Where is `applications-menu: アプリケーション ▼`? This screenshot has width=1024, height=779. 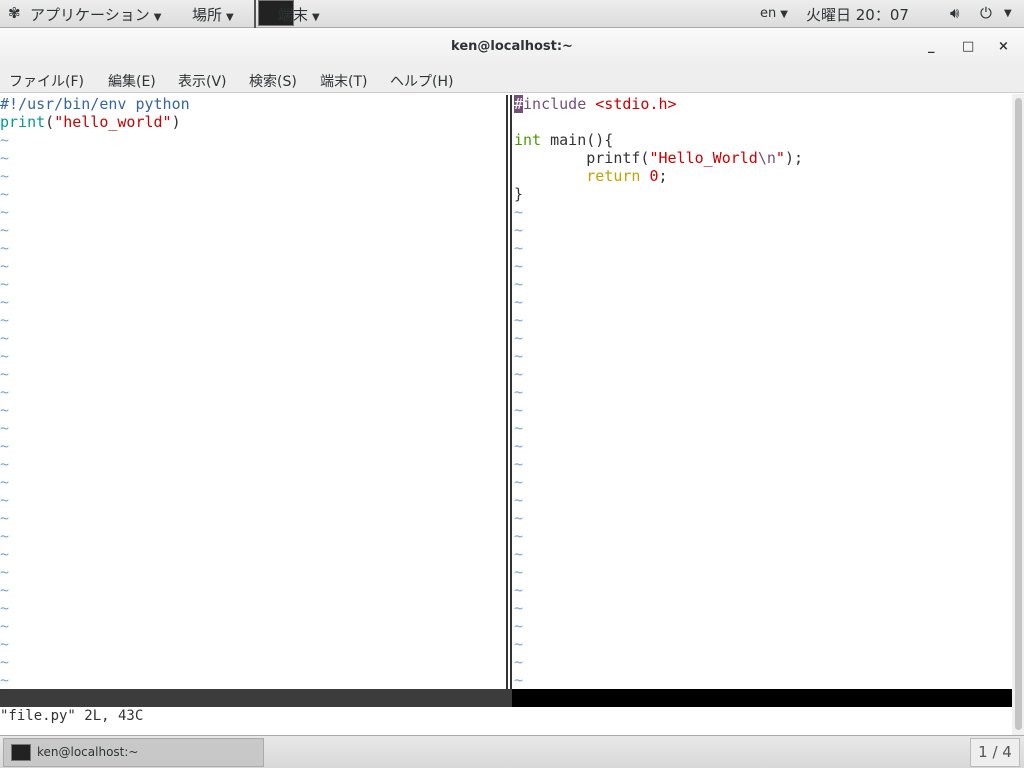 applications-menu: アプリケーション ▼ is located at coordinates (95, 14).